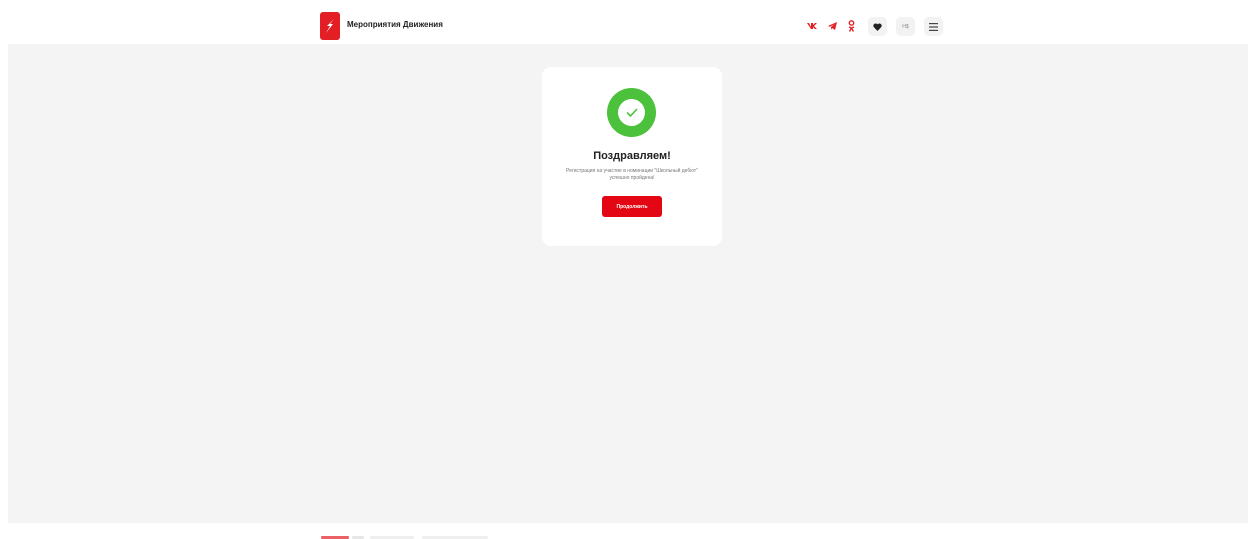 Image resolution: width=1248 pixels, height=539 pixels. I want to click on hamburger-menu-icon, so click(933, 26).